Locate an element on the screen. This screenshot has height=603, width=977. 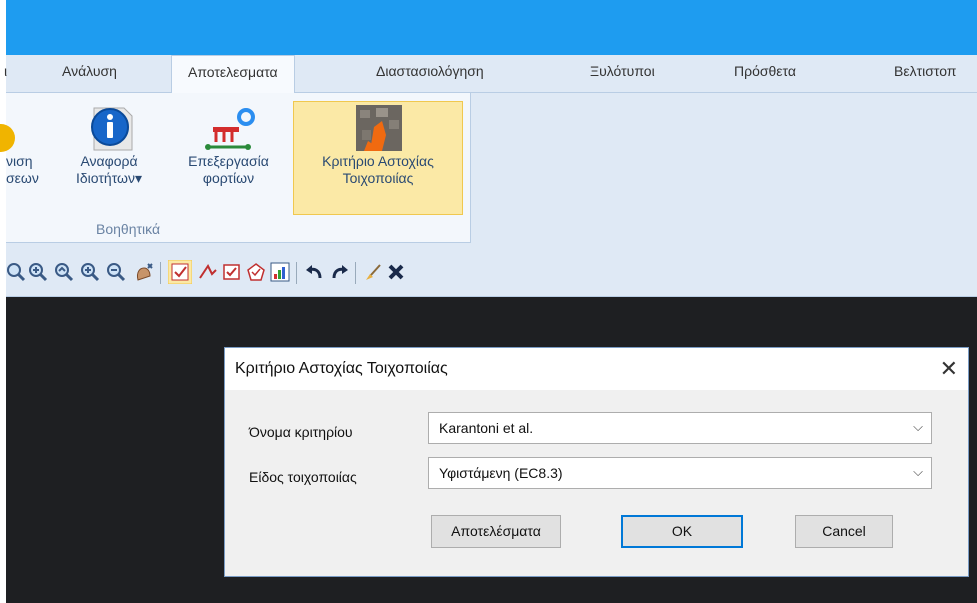
dialog-title: Κριτήριο Αστοχίας Τοιχοποιίας is located at coordinates (341, 368).